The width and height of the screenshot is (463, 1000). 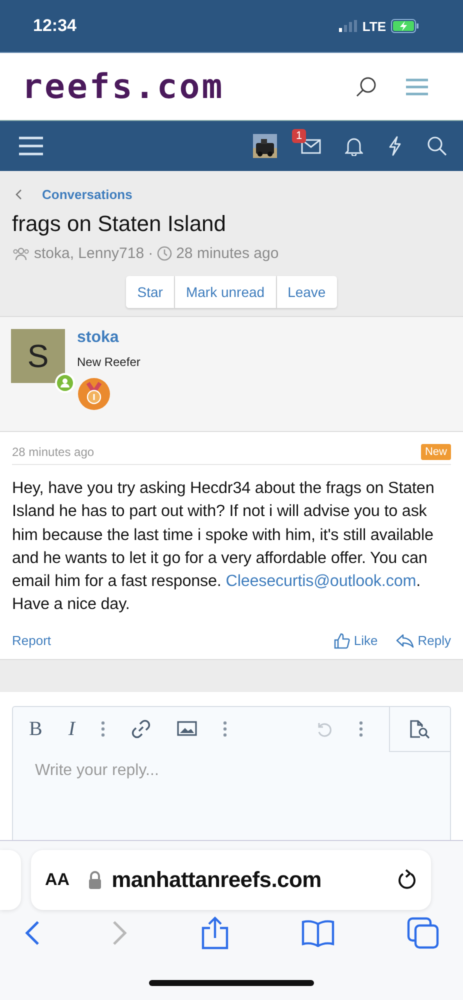 What do you see at coordinates (217, 880) in the screenshot?
I see `url-text: manhattanreefs.com` at bounding box center [217, 880].